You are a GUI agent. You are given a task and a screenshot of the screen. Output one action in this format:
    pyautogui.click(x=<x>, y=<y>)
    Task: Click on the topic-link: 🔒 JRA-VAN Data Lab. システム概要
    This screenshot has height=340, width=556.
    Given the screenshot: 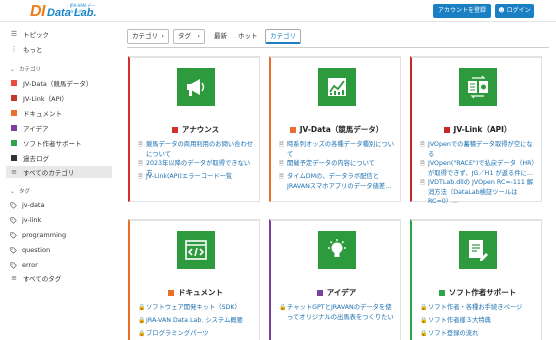 What is the action you would take?
    pyautogui.click(x=197, y=321)
    